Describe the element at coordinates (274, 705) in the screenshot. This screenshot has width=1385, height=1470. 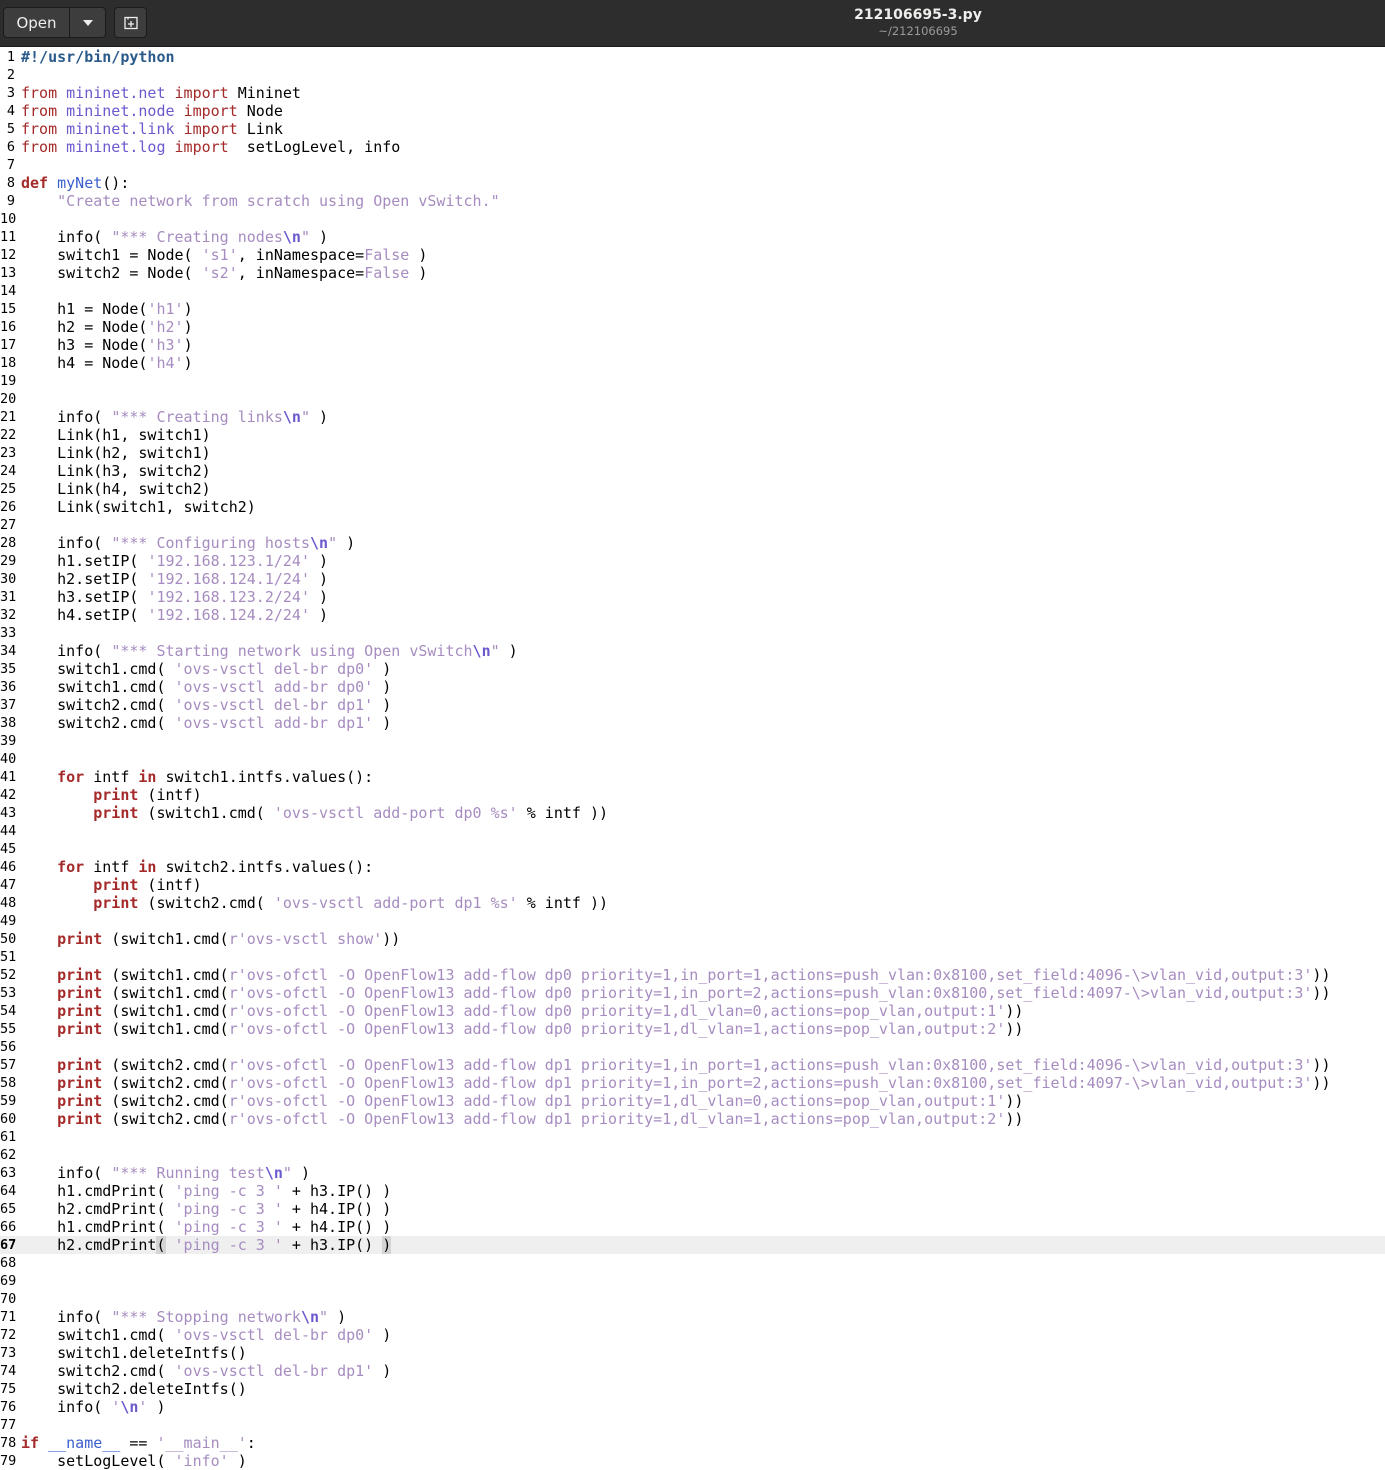
I see `code-token: 'ovs-vsctl del-br dp1'` at that location.